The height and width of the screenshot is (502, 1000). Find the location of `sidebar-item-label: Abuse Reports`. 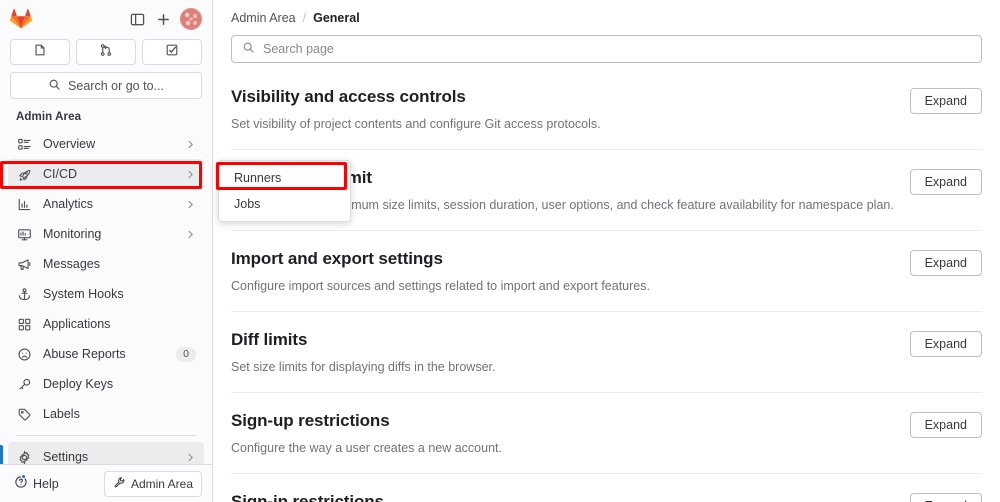

sidebar-item-label: Abuse Reports is located at coordinates (84, 354).